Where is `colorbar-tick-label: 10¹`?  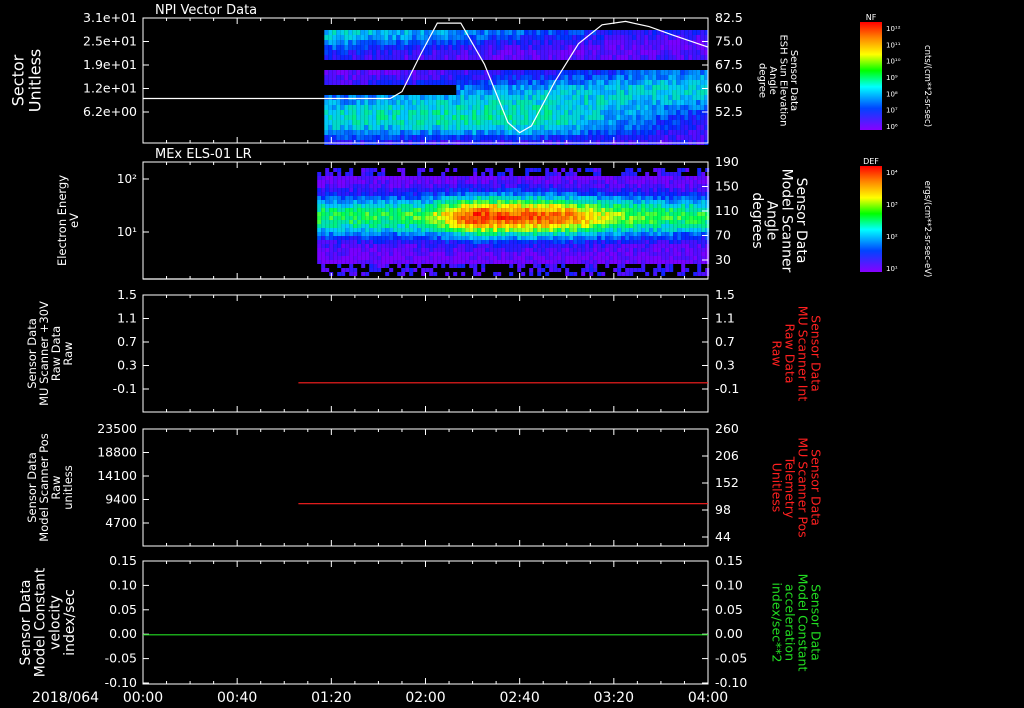
colorbar-tick-label: 10¹ is located at coordinates (892, 269).